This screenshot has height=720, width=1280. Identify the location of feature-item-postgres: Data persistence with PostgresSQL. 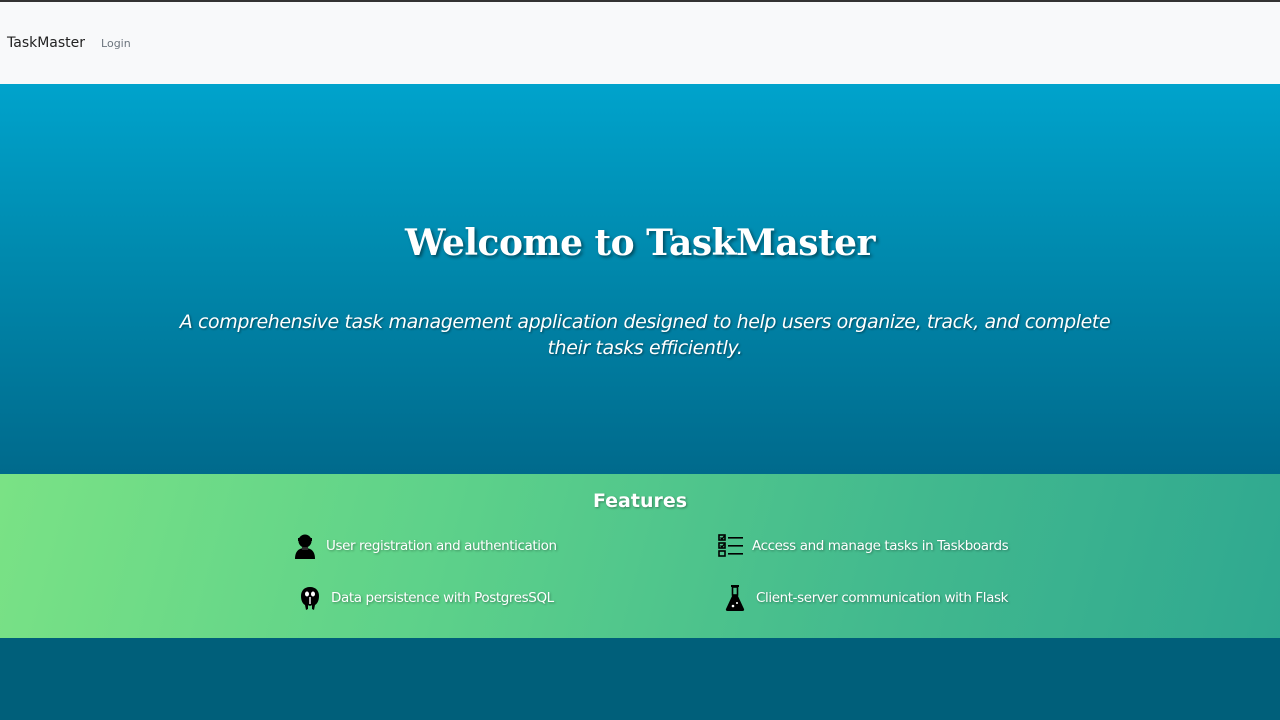
(425, 598).